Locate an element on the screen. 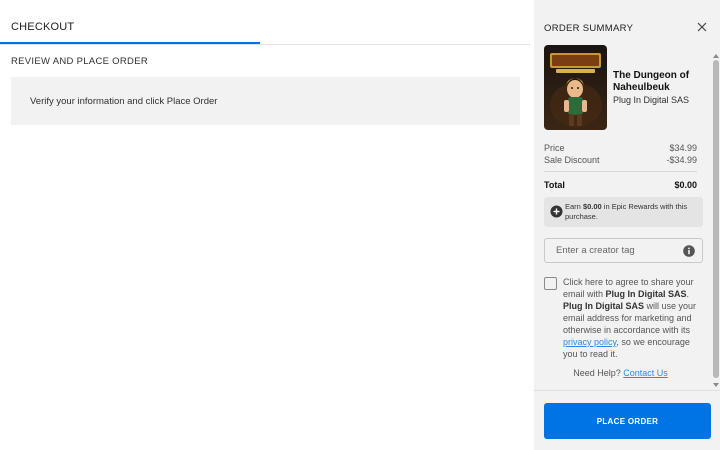 The image size is (720, 450). total-row: Total $0.00 is located at coordinates (620, 185).